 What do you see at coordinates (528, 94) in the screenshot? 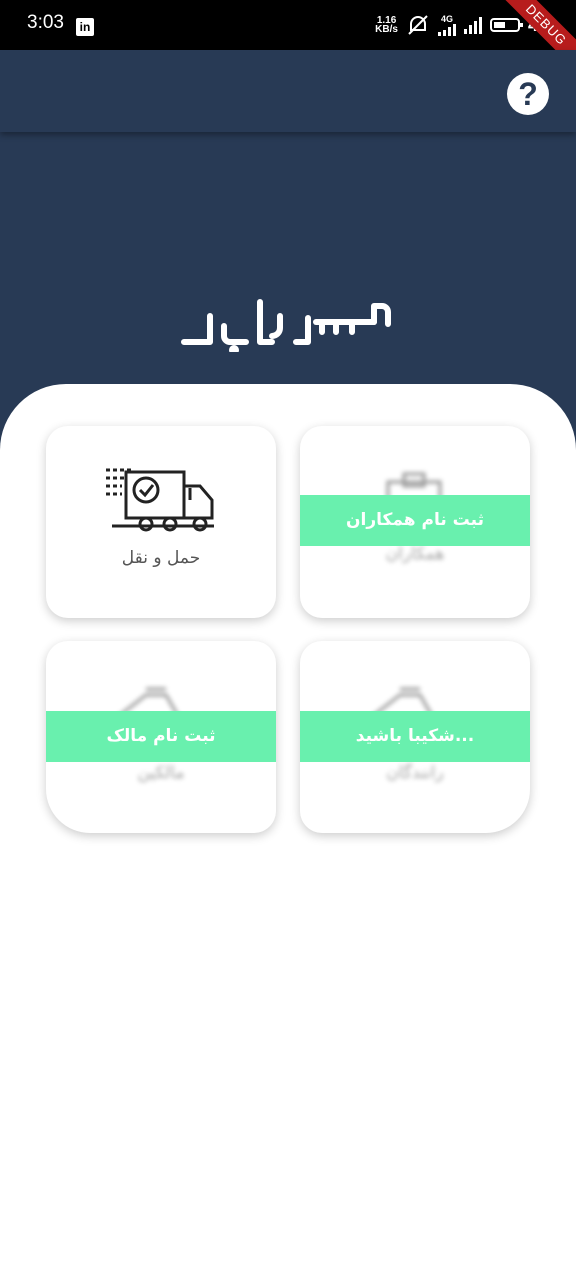
I see `help-button: ?` at bounding box center [528, 94].